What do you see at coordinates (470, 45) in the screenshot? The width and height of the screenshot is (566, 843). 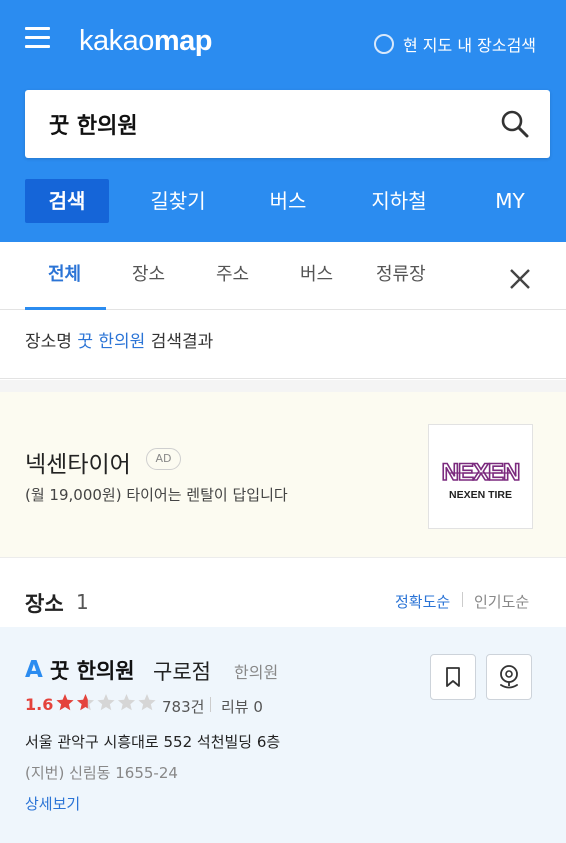 I see `area-search-label: 현 지도 내 장소검색` at bounding box center [470, 45].